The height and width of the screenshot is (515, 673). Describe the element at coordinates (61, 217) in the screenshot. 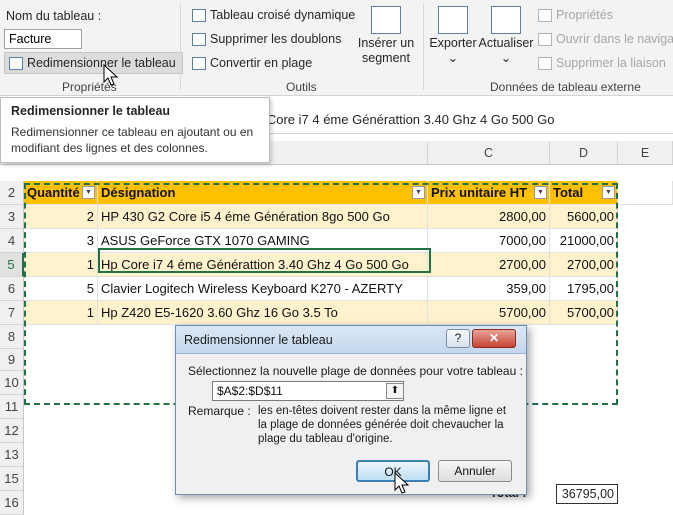

I see `cell-quantity: 2` at that location.